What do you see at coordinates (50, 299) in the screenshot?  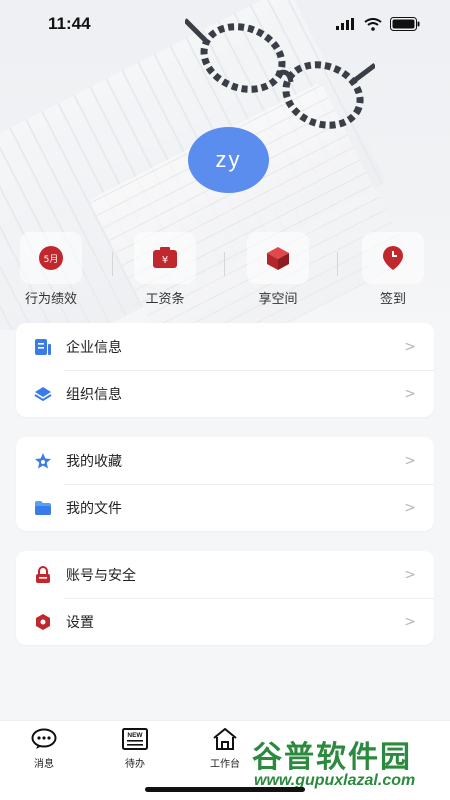 I see `quick-action-label: 行为绩效` at bounding box center [50, 299].